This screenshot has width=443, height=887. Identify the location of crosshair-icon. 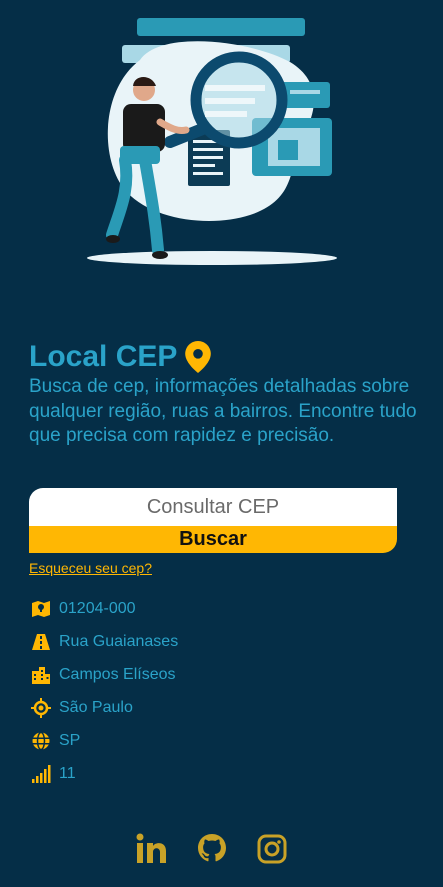
(41, 707).